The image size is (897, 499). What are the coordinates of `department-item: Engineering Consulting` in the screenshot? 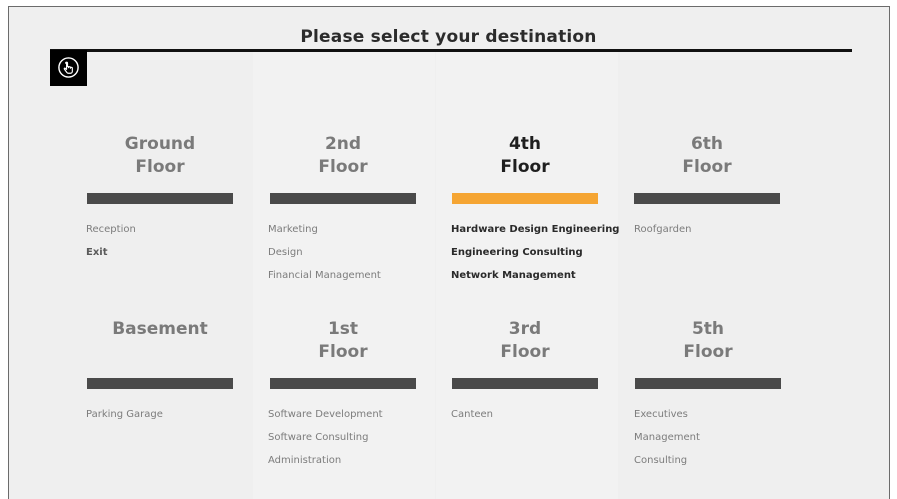 It's located at (535, 257).